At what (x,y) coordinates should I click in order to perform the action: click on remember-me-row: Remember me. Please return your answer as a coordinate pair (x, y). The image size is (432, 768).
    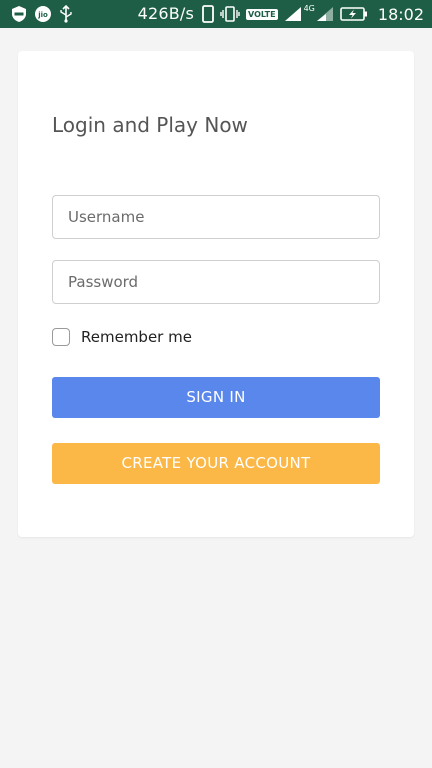
    Looking at the image, I should click on (122, 337).